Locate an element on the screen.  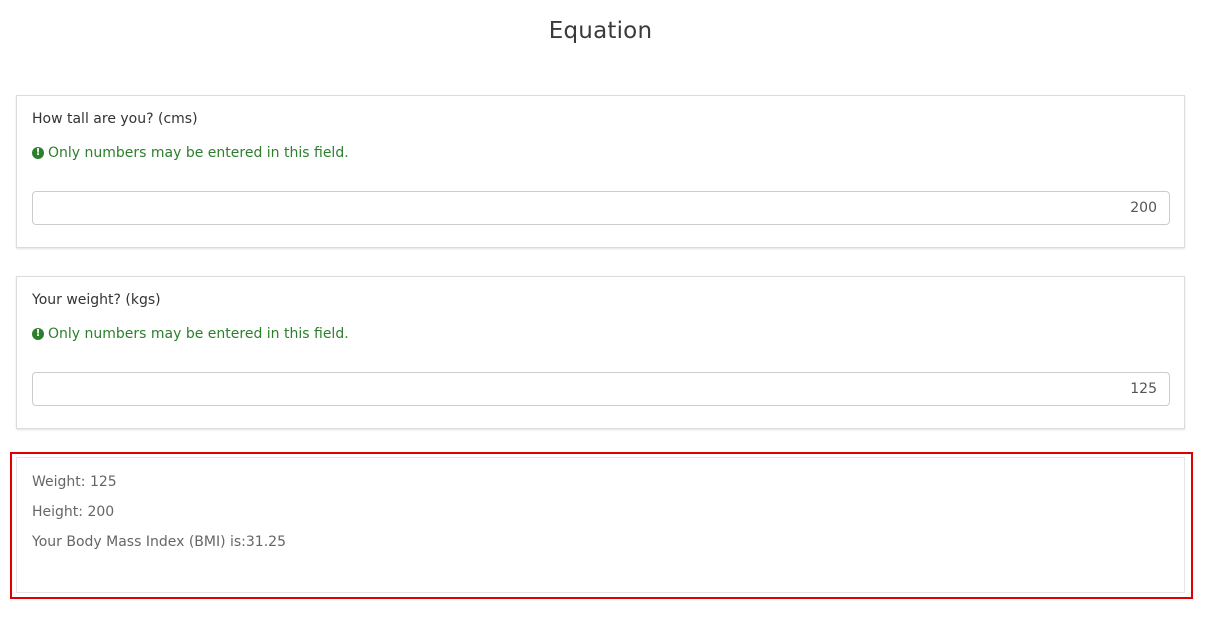
weight-input is located at coordinates (601, 389).